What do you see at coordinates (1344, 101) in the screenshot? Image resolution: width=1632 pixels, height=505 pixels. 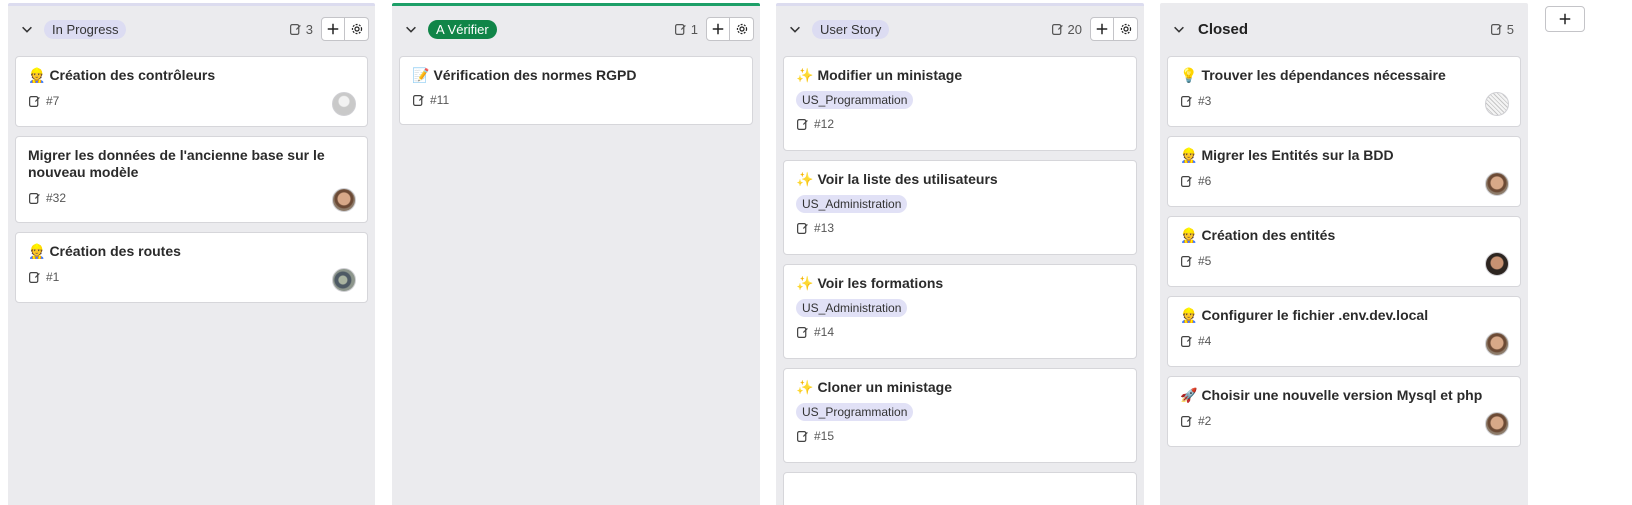 I see `issue-meta: #3` at bounding box center [1344, 101].